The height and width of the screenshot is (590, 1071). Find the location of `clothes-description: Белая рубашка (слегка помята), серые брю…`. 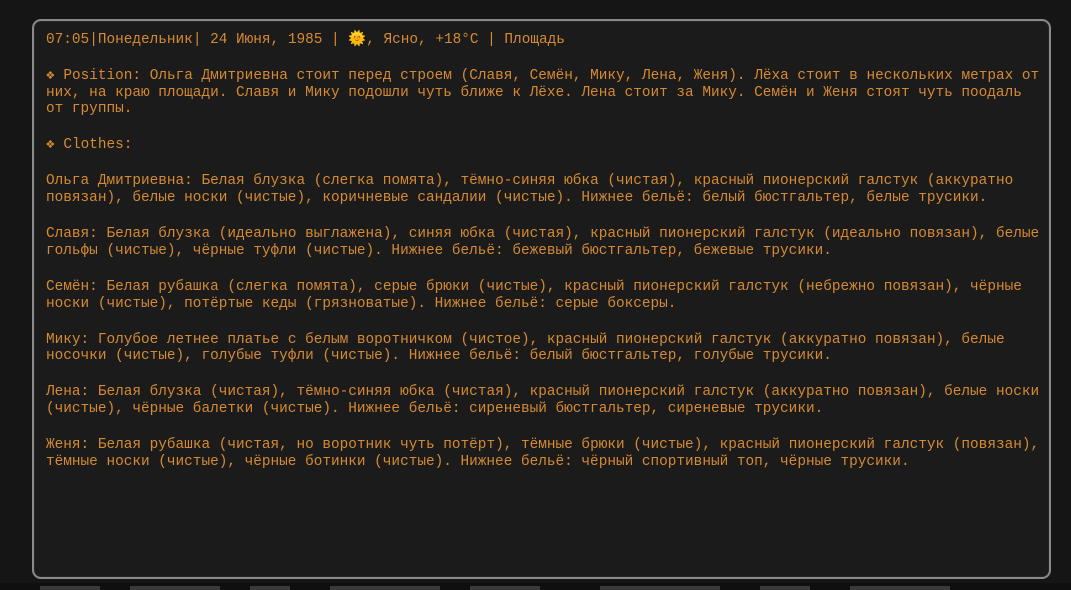

clothes-description: Белая рубашка (слегка помята), серые брю… is located at coordinates (534, 295).